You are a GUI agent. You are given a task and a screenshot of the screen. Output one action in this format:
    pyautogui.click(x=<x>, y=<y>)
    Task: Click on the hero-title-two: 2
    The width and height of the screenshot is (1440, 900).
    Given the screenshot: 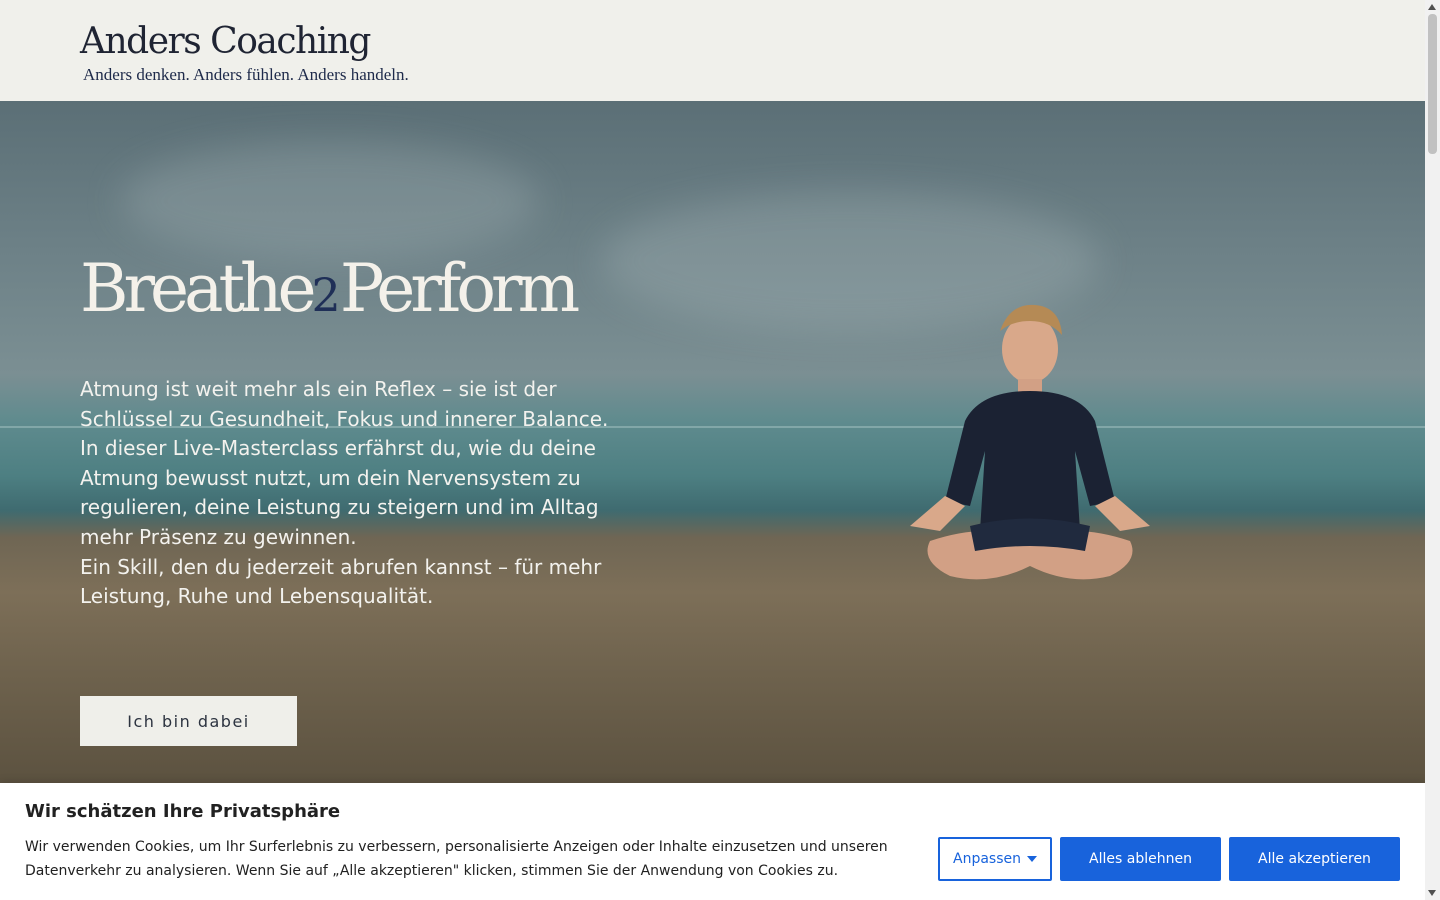 What is the action you would take?
    pyautogui.click(x=326, y=295)
    